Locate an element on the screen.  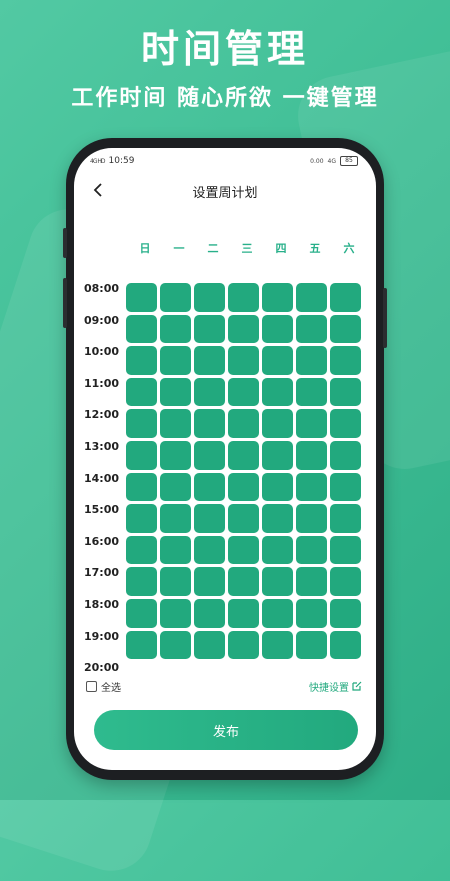
edit-icon is located at coordinates (357, 686).